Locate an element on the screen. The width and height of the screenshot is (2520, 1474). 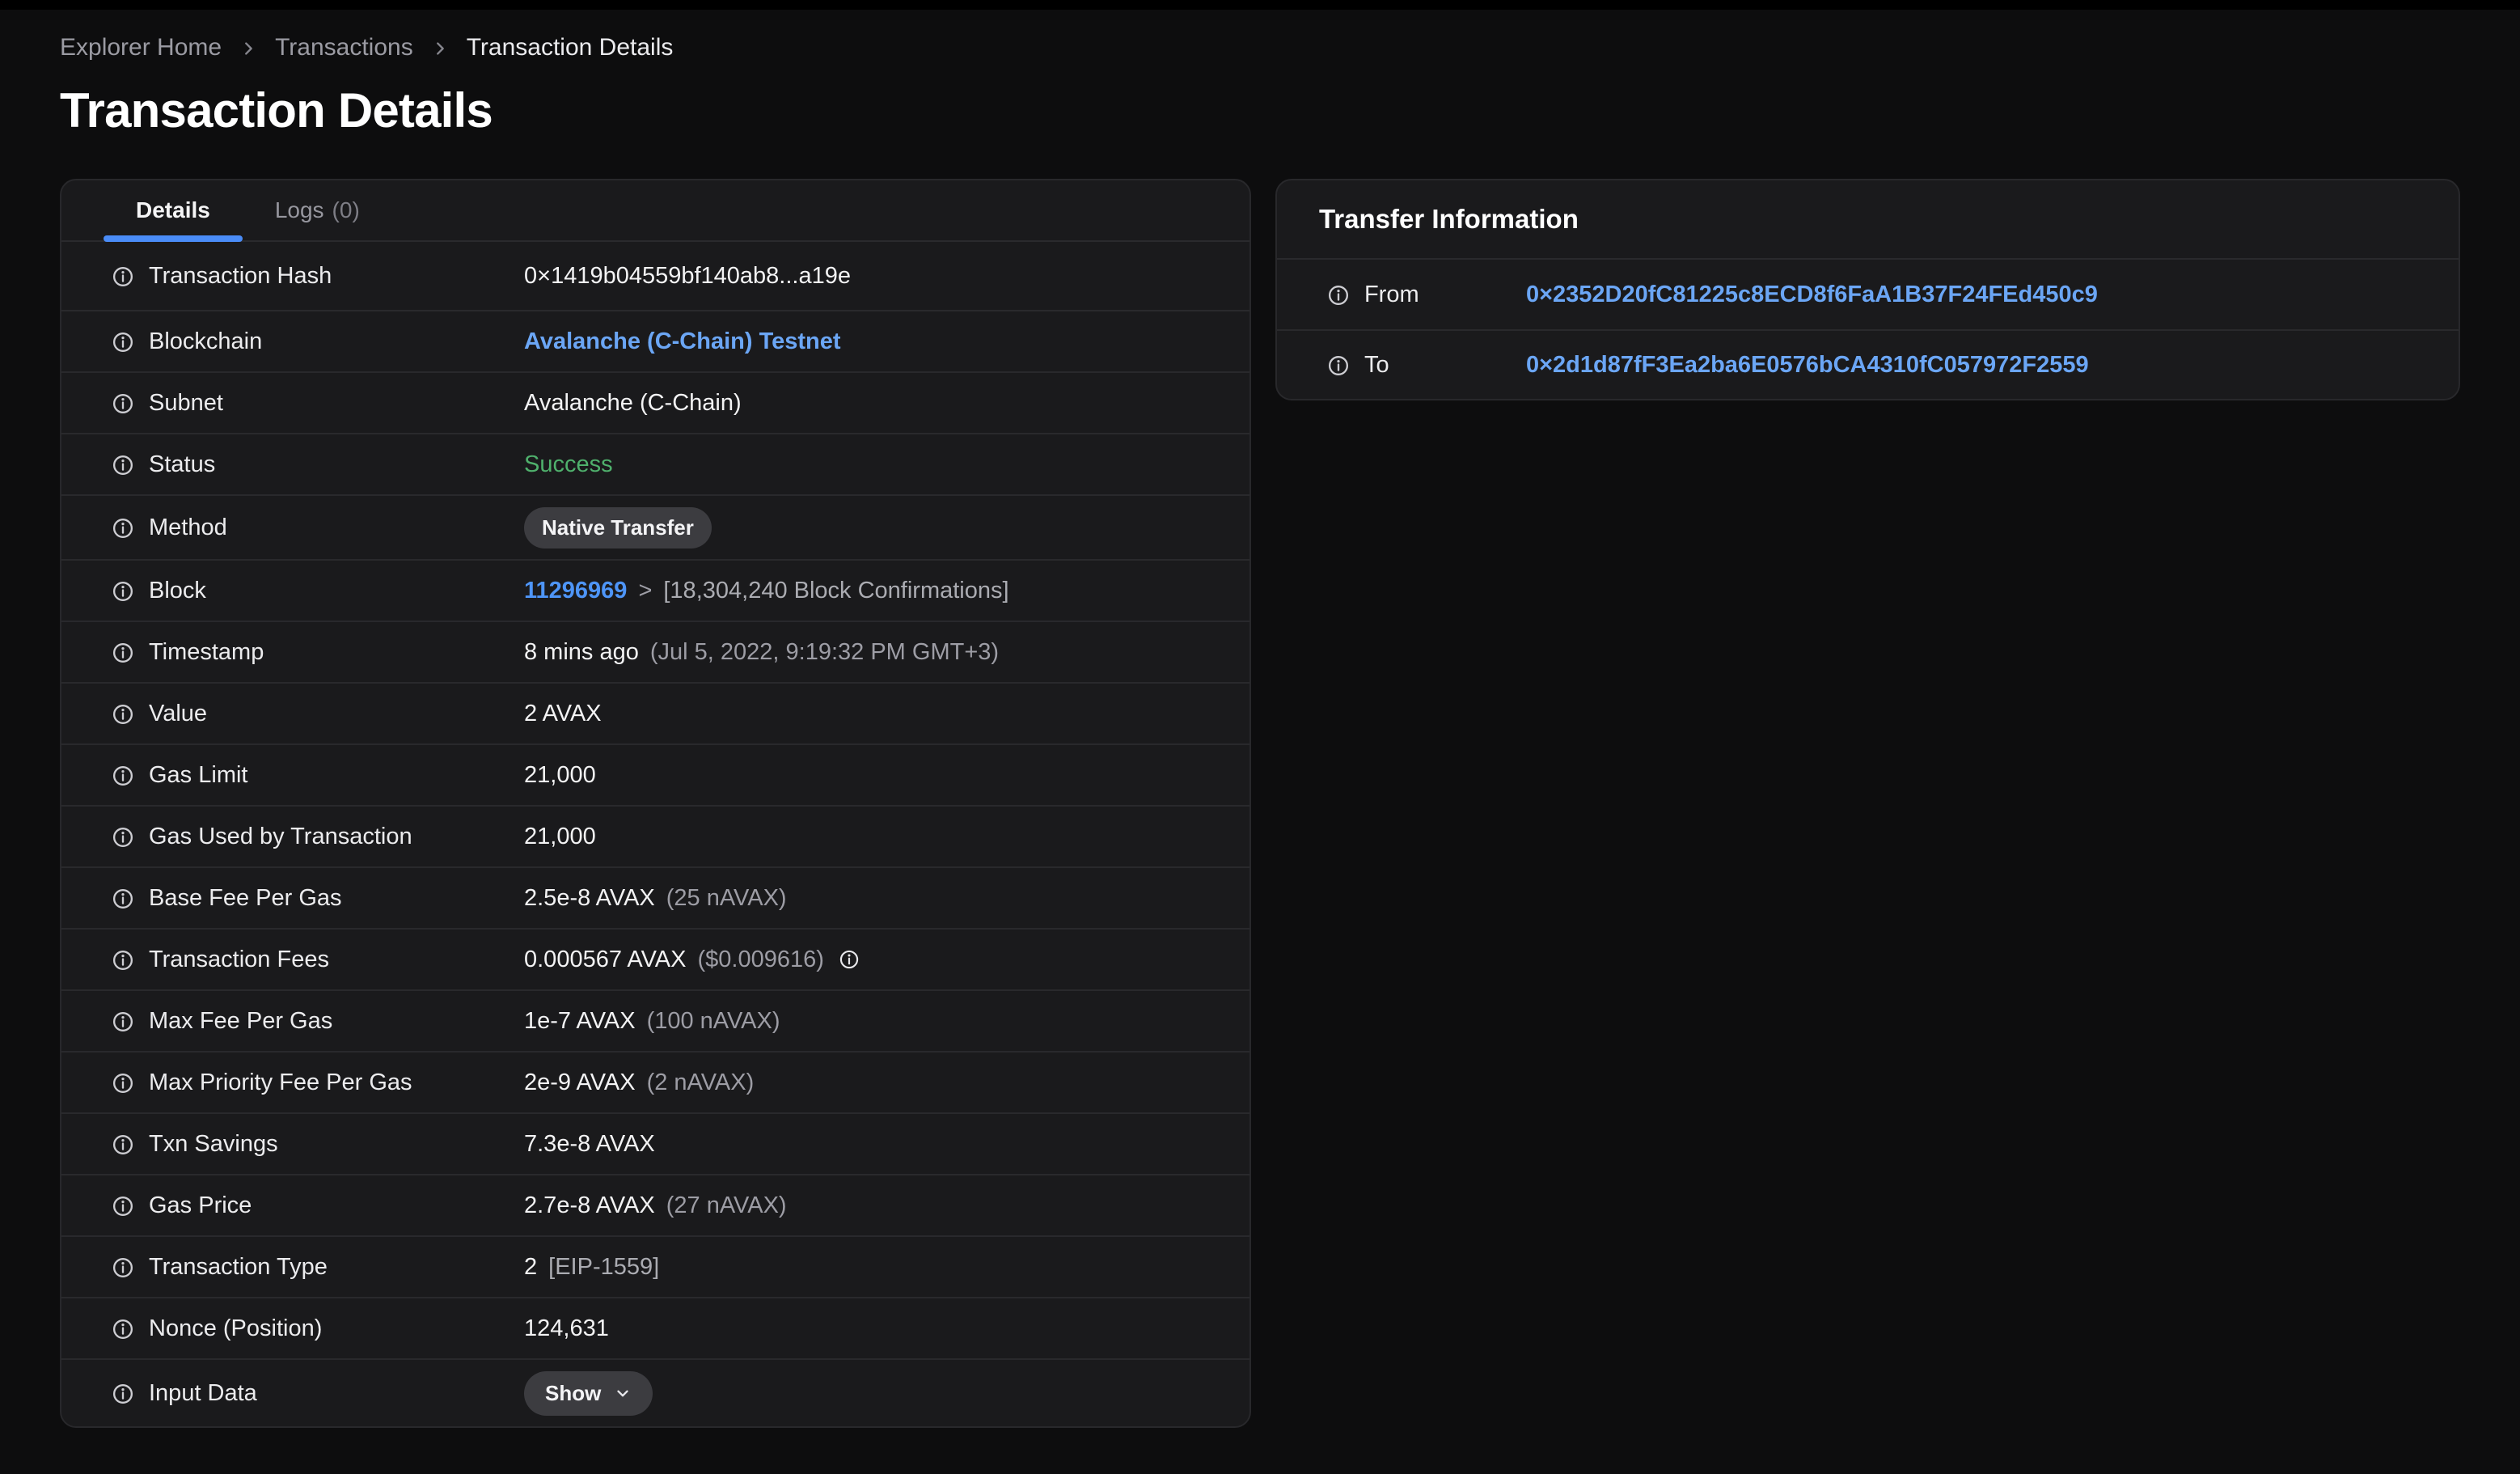
show-input-data-button: Show is located at coordinates (588, 1393).